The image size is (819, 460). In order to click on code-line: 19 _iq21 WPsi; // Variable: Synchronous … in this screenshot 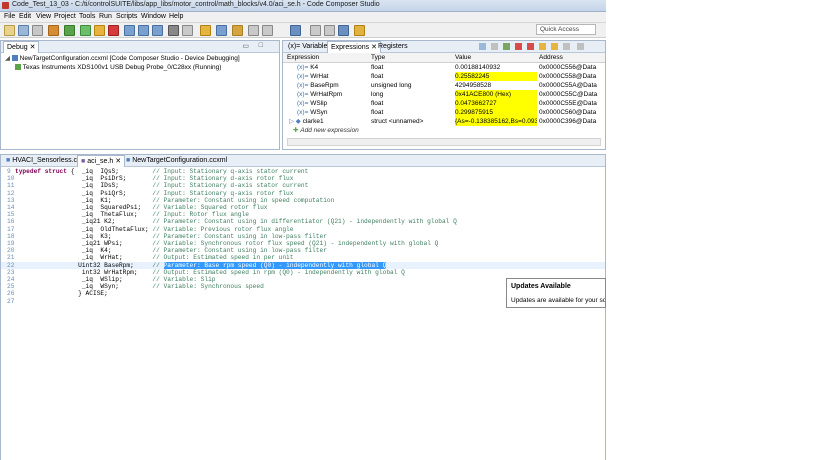, I will do `click(303, 243)`.